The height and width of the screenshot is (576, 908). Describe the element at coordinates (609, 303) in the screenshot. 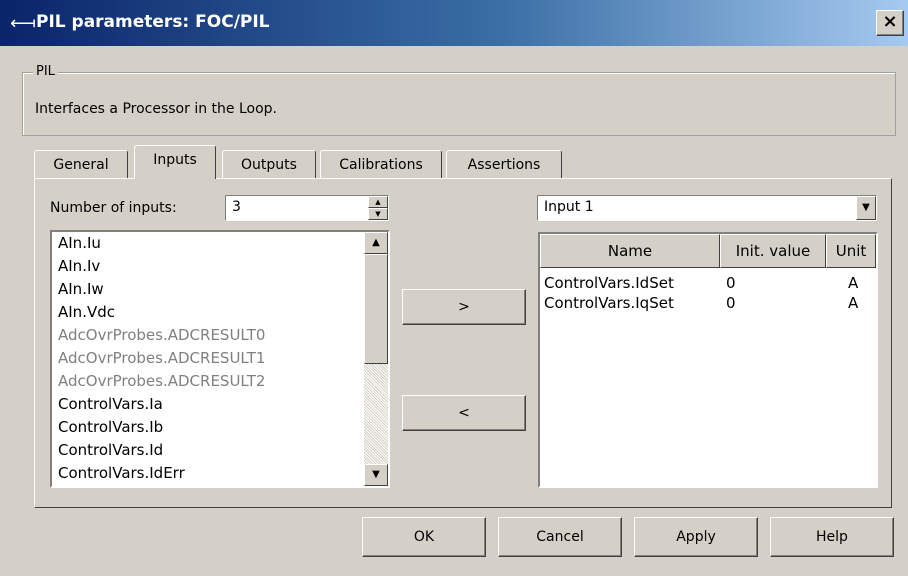

I see `cell-name: ControlVars.IqSet` at that location.